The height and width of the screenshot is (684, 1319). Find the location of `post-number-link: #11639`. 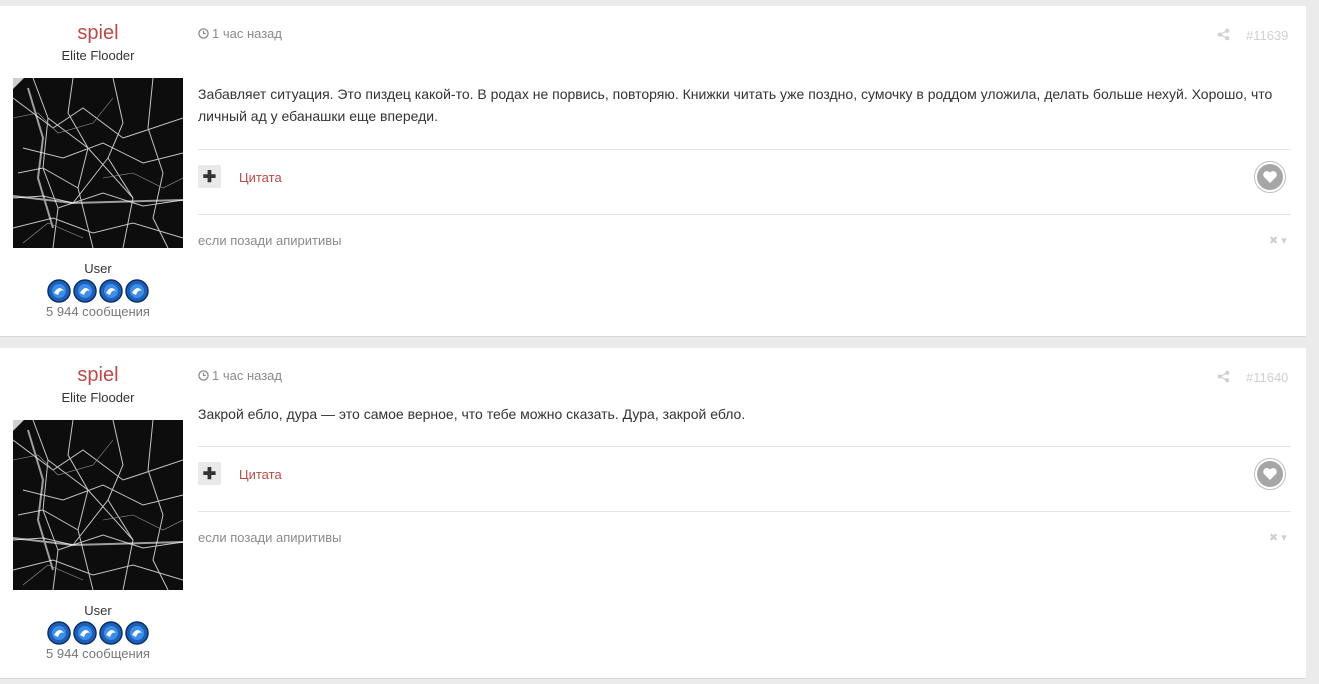

post-number-link: #11639 is located at coordinates (1267, 35).